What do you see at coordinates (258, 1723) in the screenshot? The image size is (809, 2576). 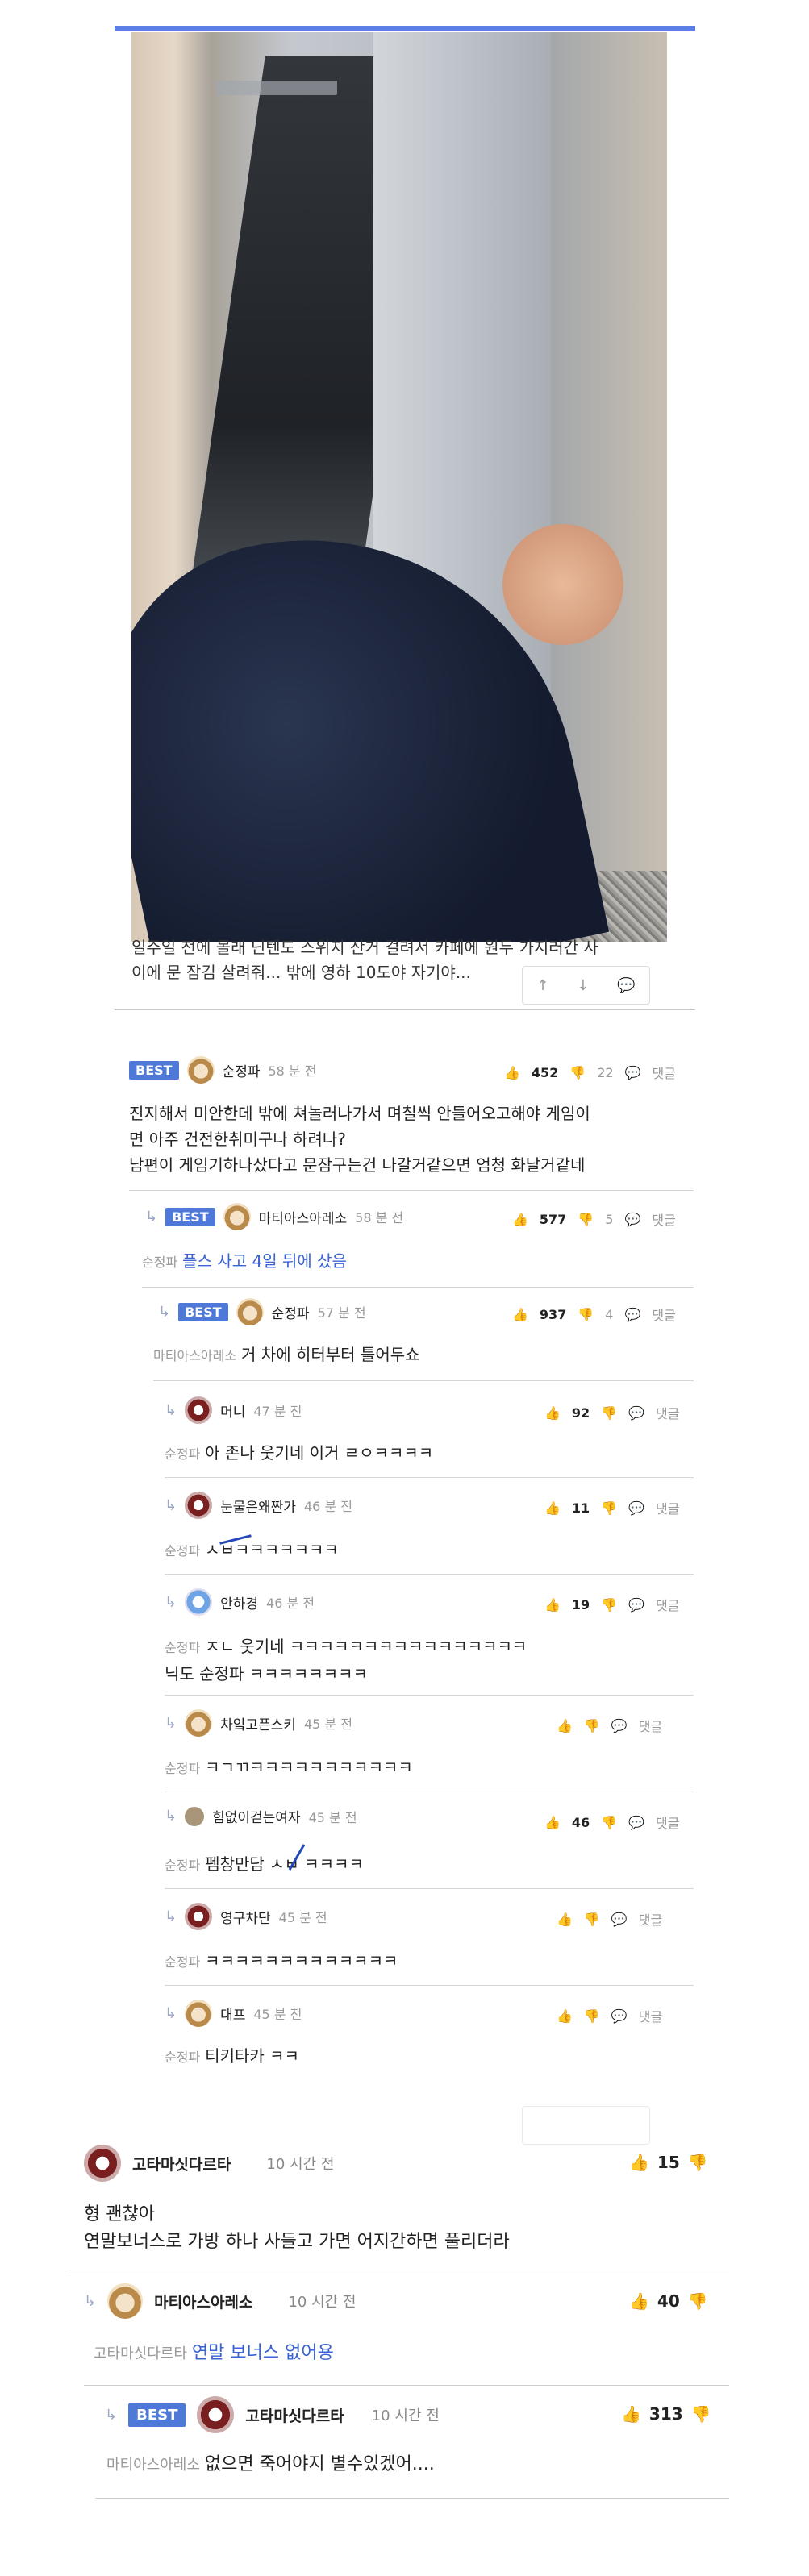 I see `comment-author: 차잌고픈스키` at bounding box center [258, 1723].